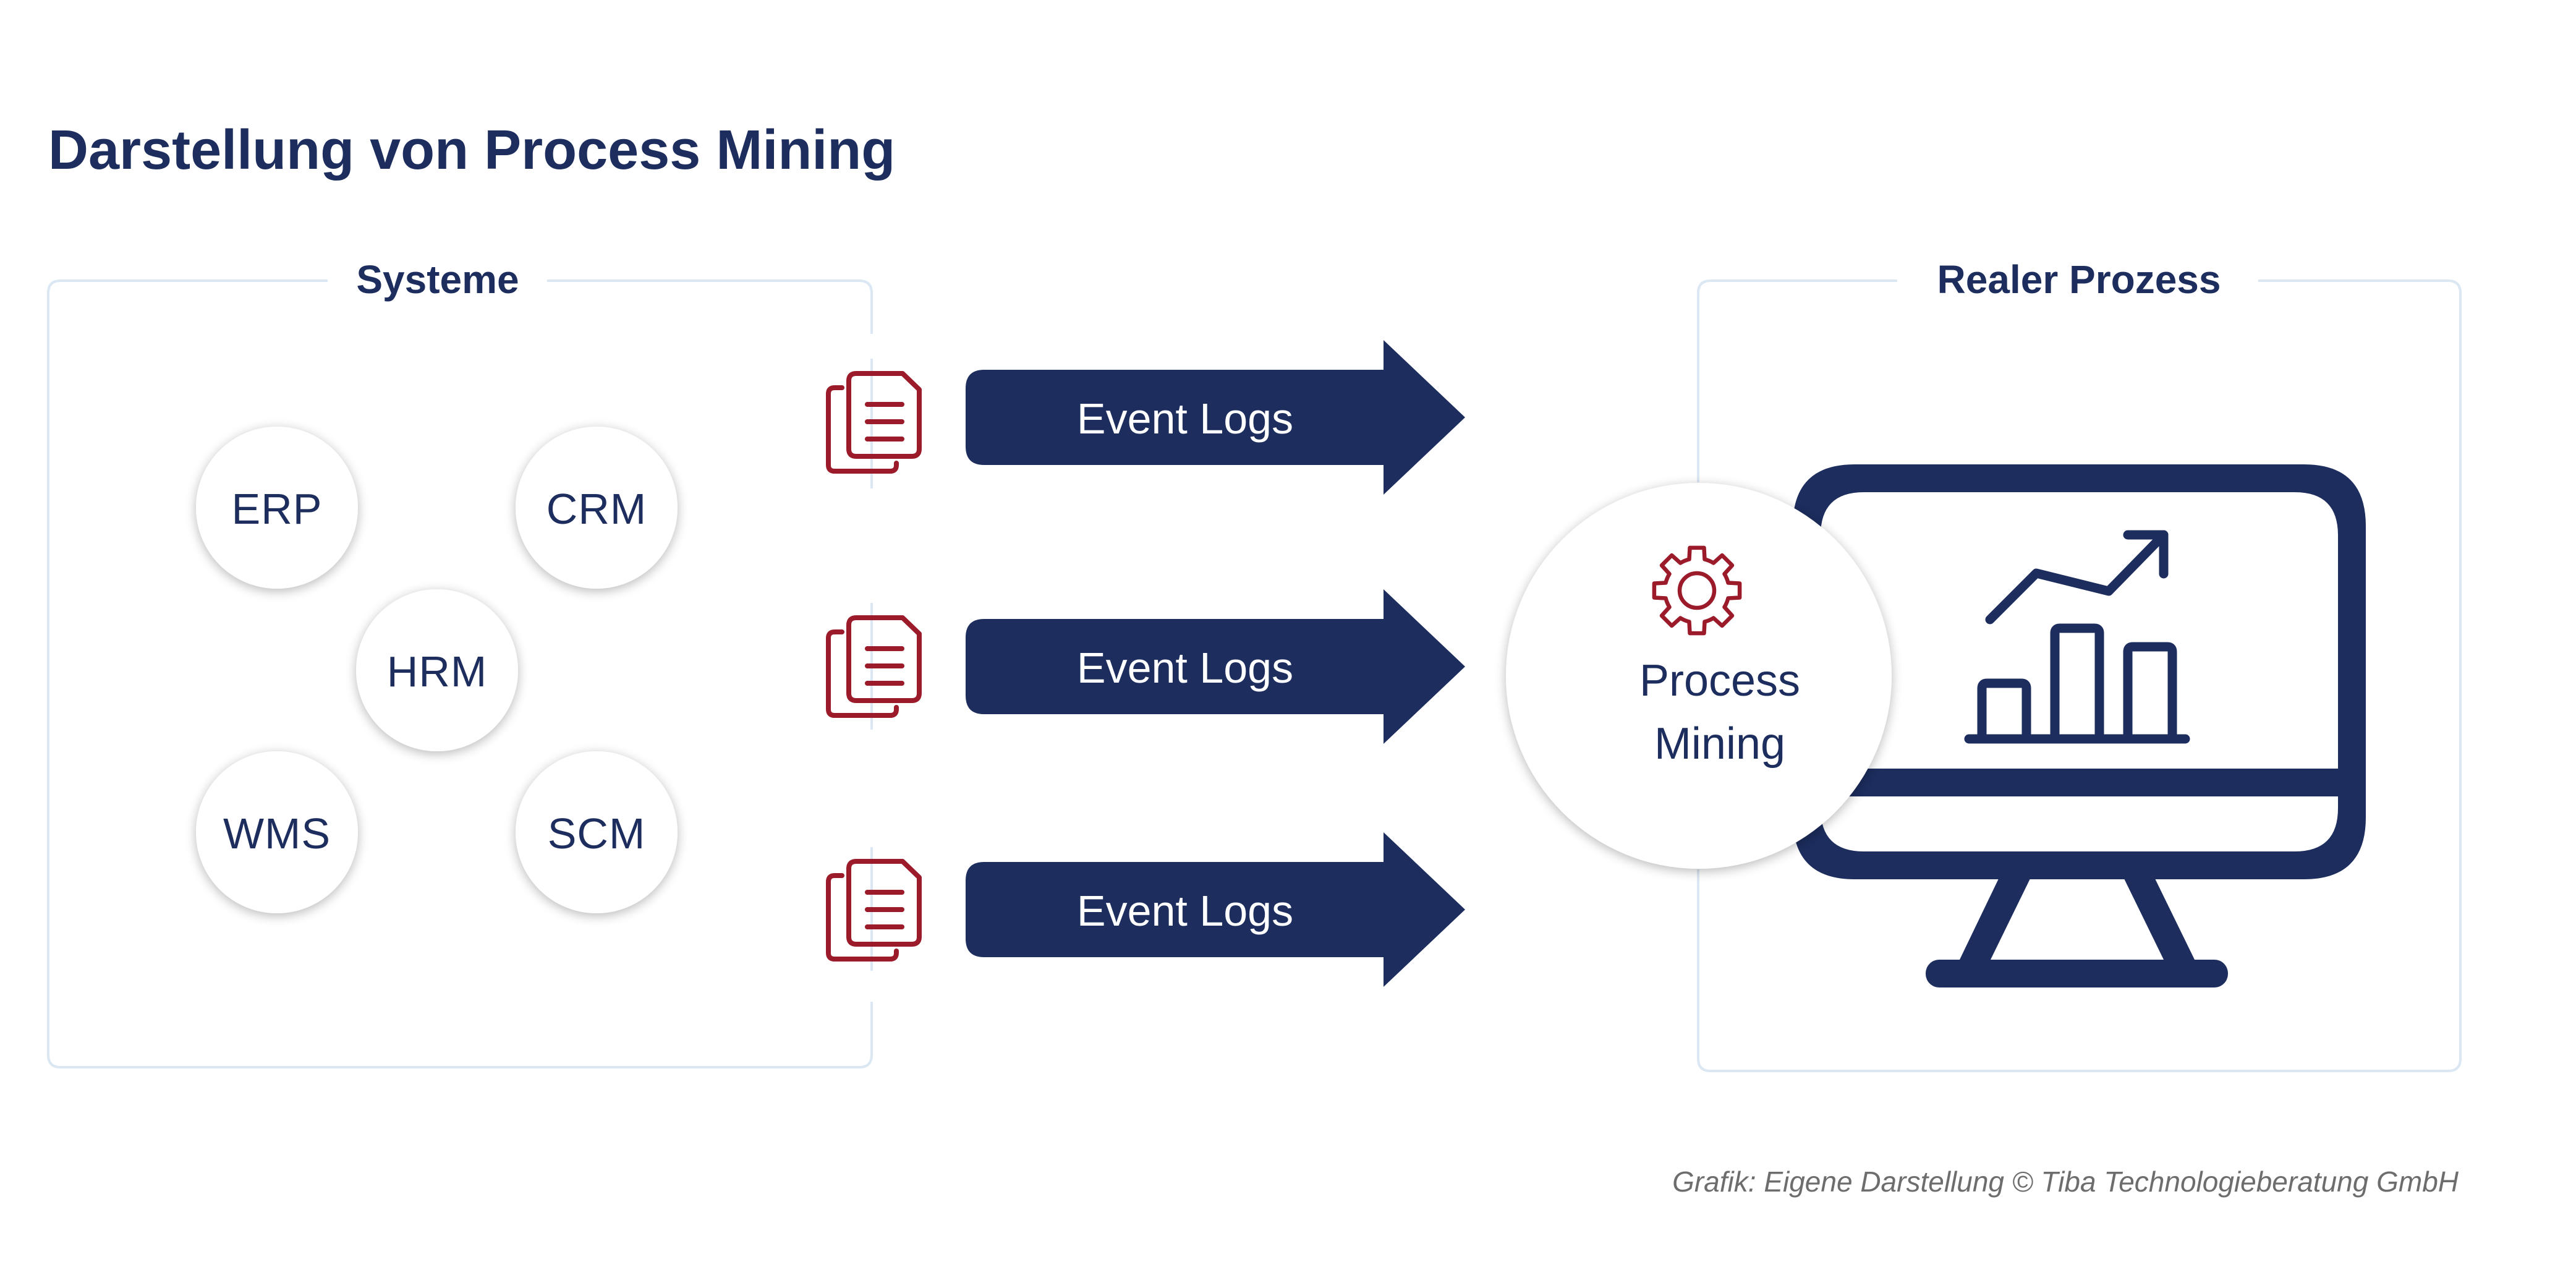 The width and height of the screenshot is (2576, 1288). What do you see at coordinates (2079, 279) in the screenshot?
I see `process-panel-label: Realer Prozess` at bounding box center [2079, 279].